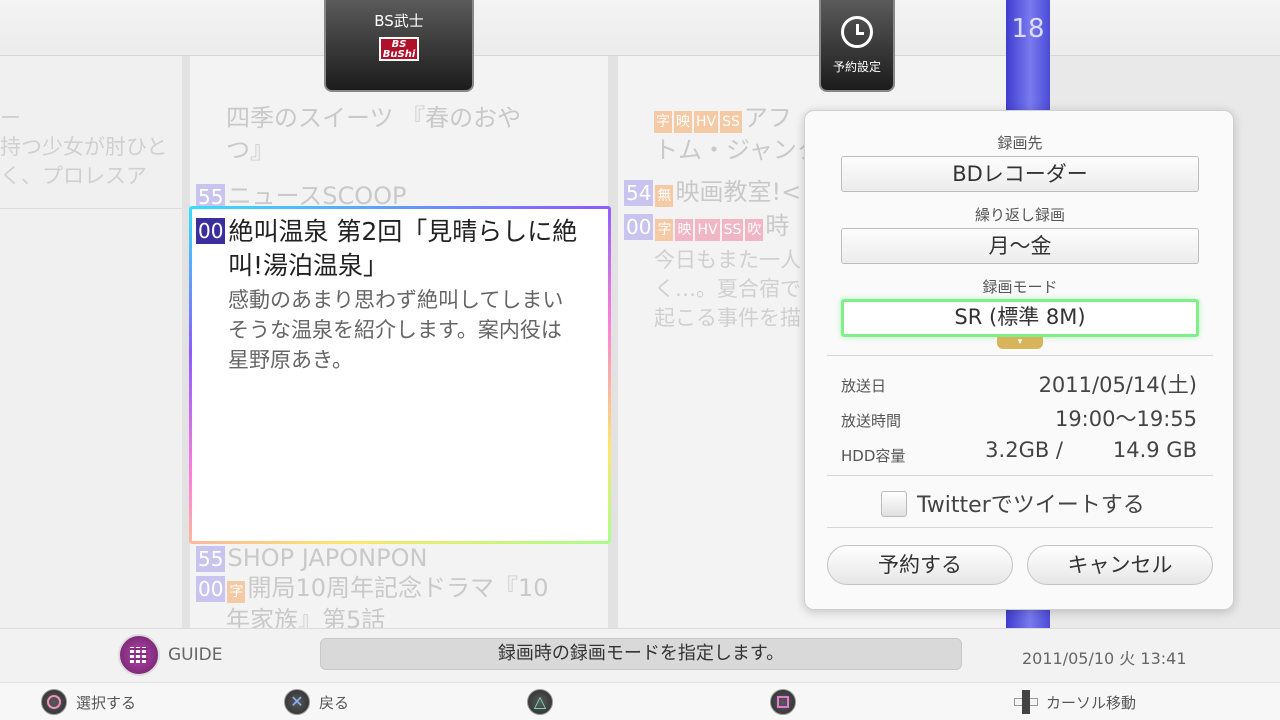 The image size is (1280, 720). What do you see at coordinates (290, 360) in the screenshot?
I see `description-line: 星野原あき。` at bounding box center [290, 360].